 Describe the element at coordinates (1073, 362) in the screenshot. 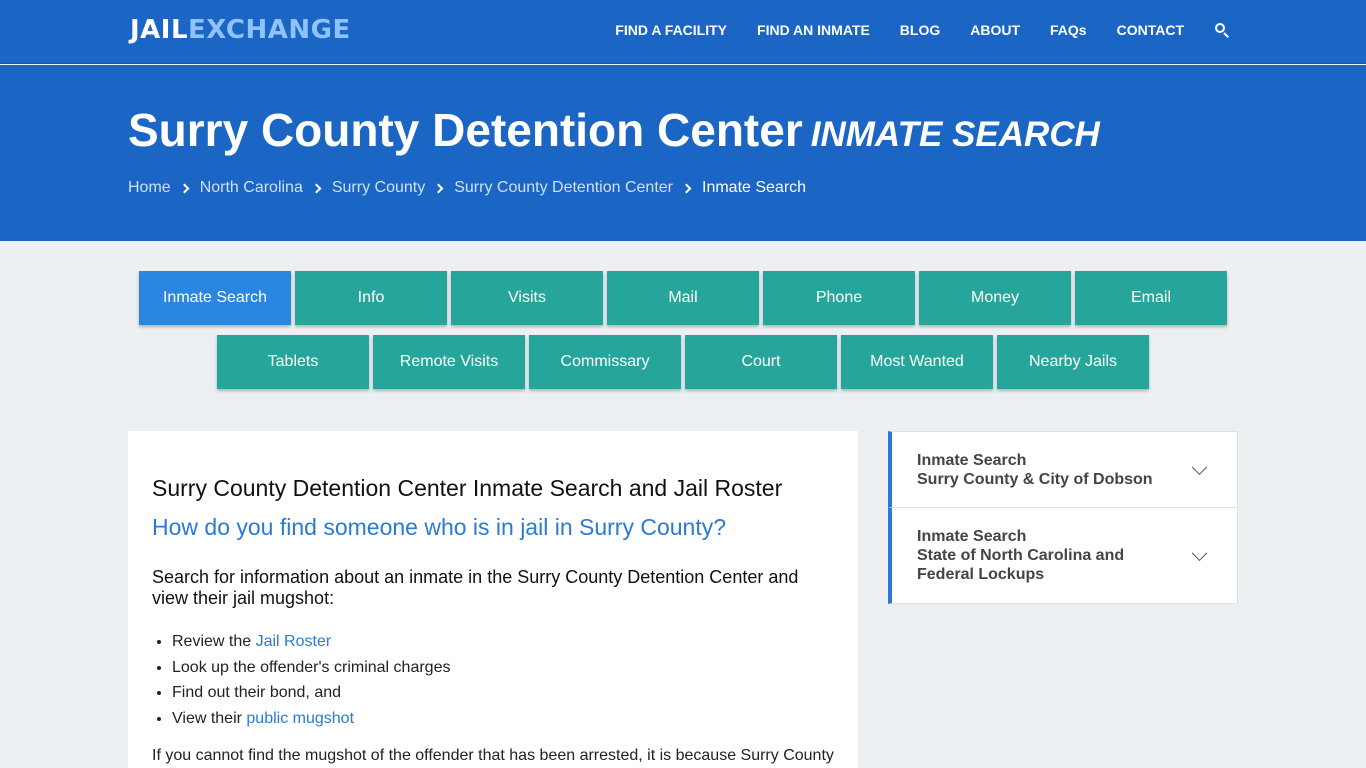

I see `tab-nearby-jails: Nearby Jails` at that location.